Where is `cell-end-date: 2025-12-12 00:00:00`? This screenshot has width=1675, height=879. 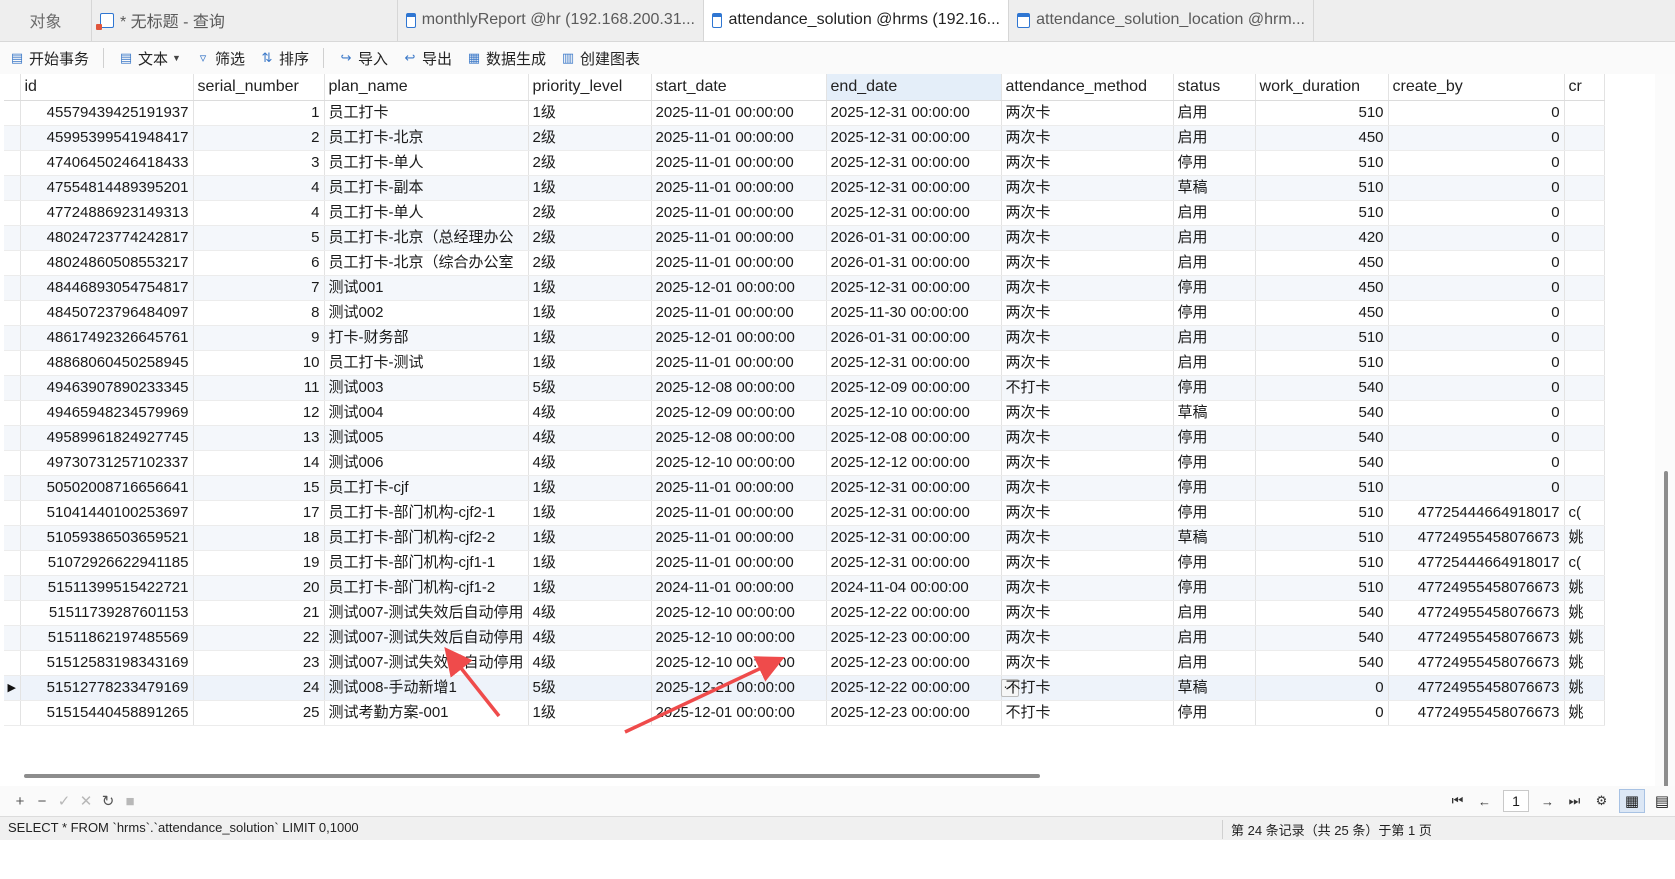
cell-end-date: 2025-12-12 00:00:00 is located at coordinates (914, 463).